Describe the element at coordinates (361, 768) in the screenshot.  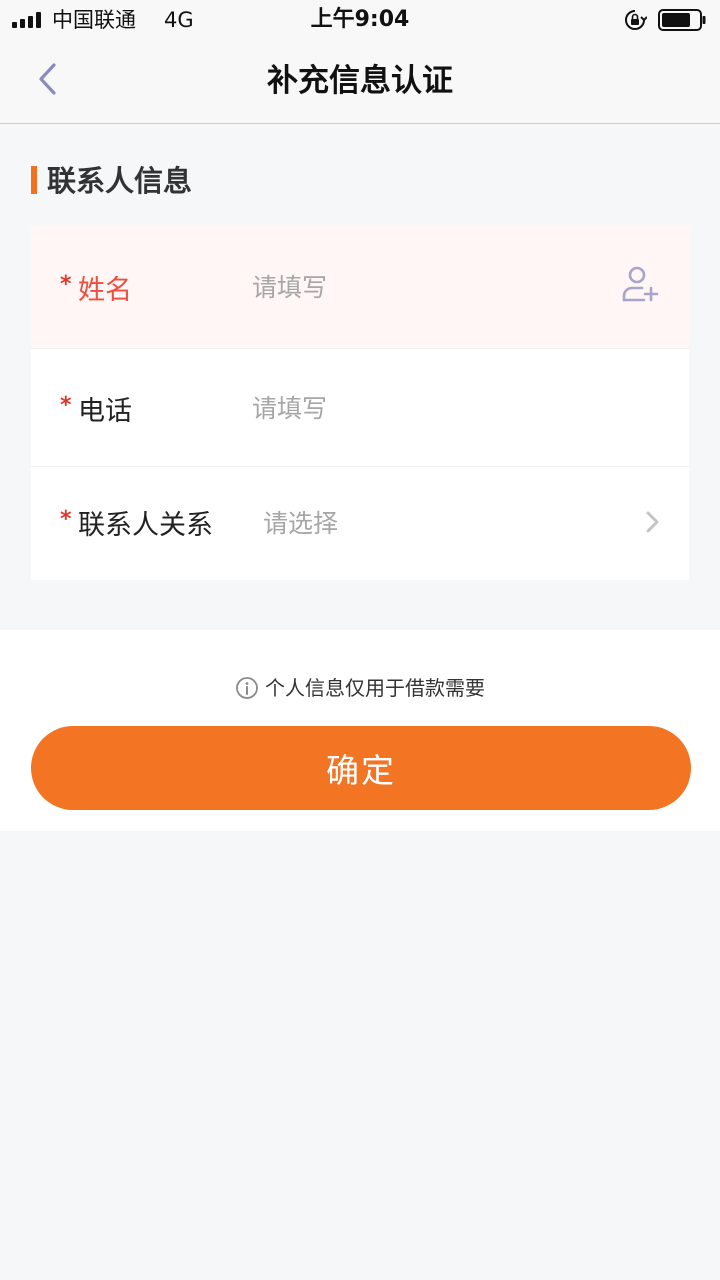
I see `confirm-button: 确定` at that location.